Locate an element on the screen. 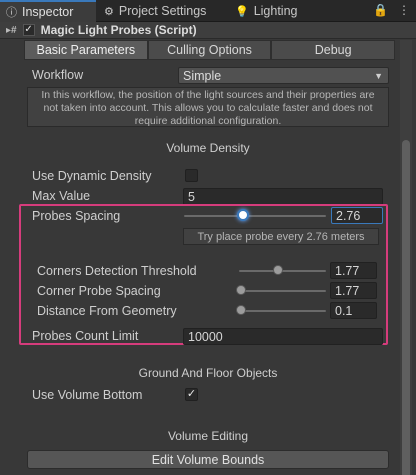 The image size is (416, 475). corner-probe-spacing-row: Corner Probe Spacing is located at coordinates (99, 291).